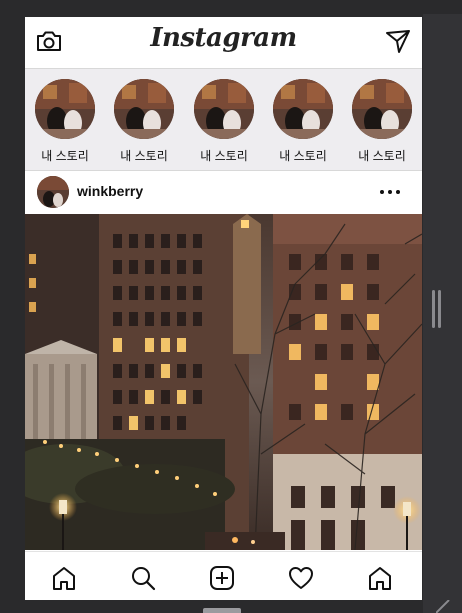  What do you see at coordinates (222, 610) in the screenshot?
I see `bottom-edge-mark` at bounding box center [222, 610].